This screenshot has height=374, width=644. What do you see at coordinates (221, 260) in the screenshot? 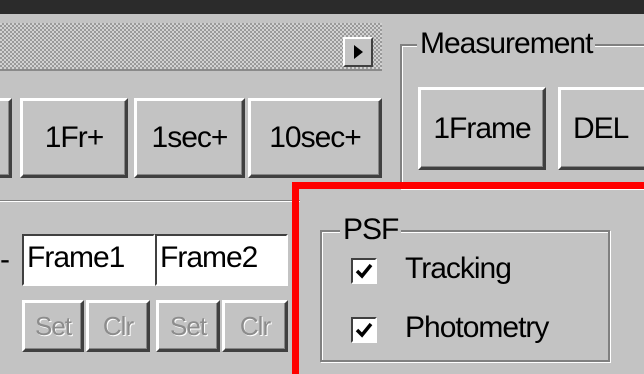
I see `frame2-field: Frame2` at bounding box center [221, 260].